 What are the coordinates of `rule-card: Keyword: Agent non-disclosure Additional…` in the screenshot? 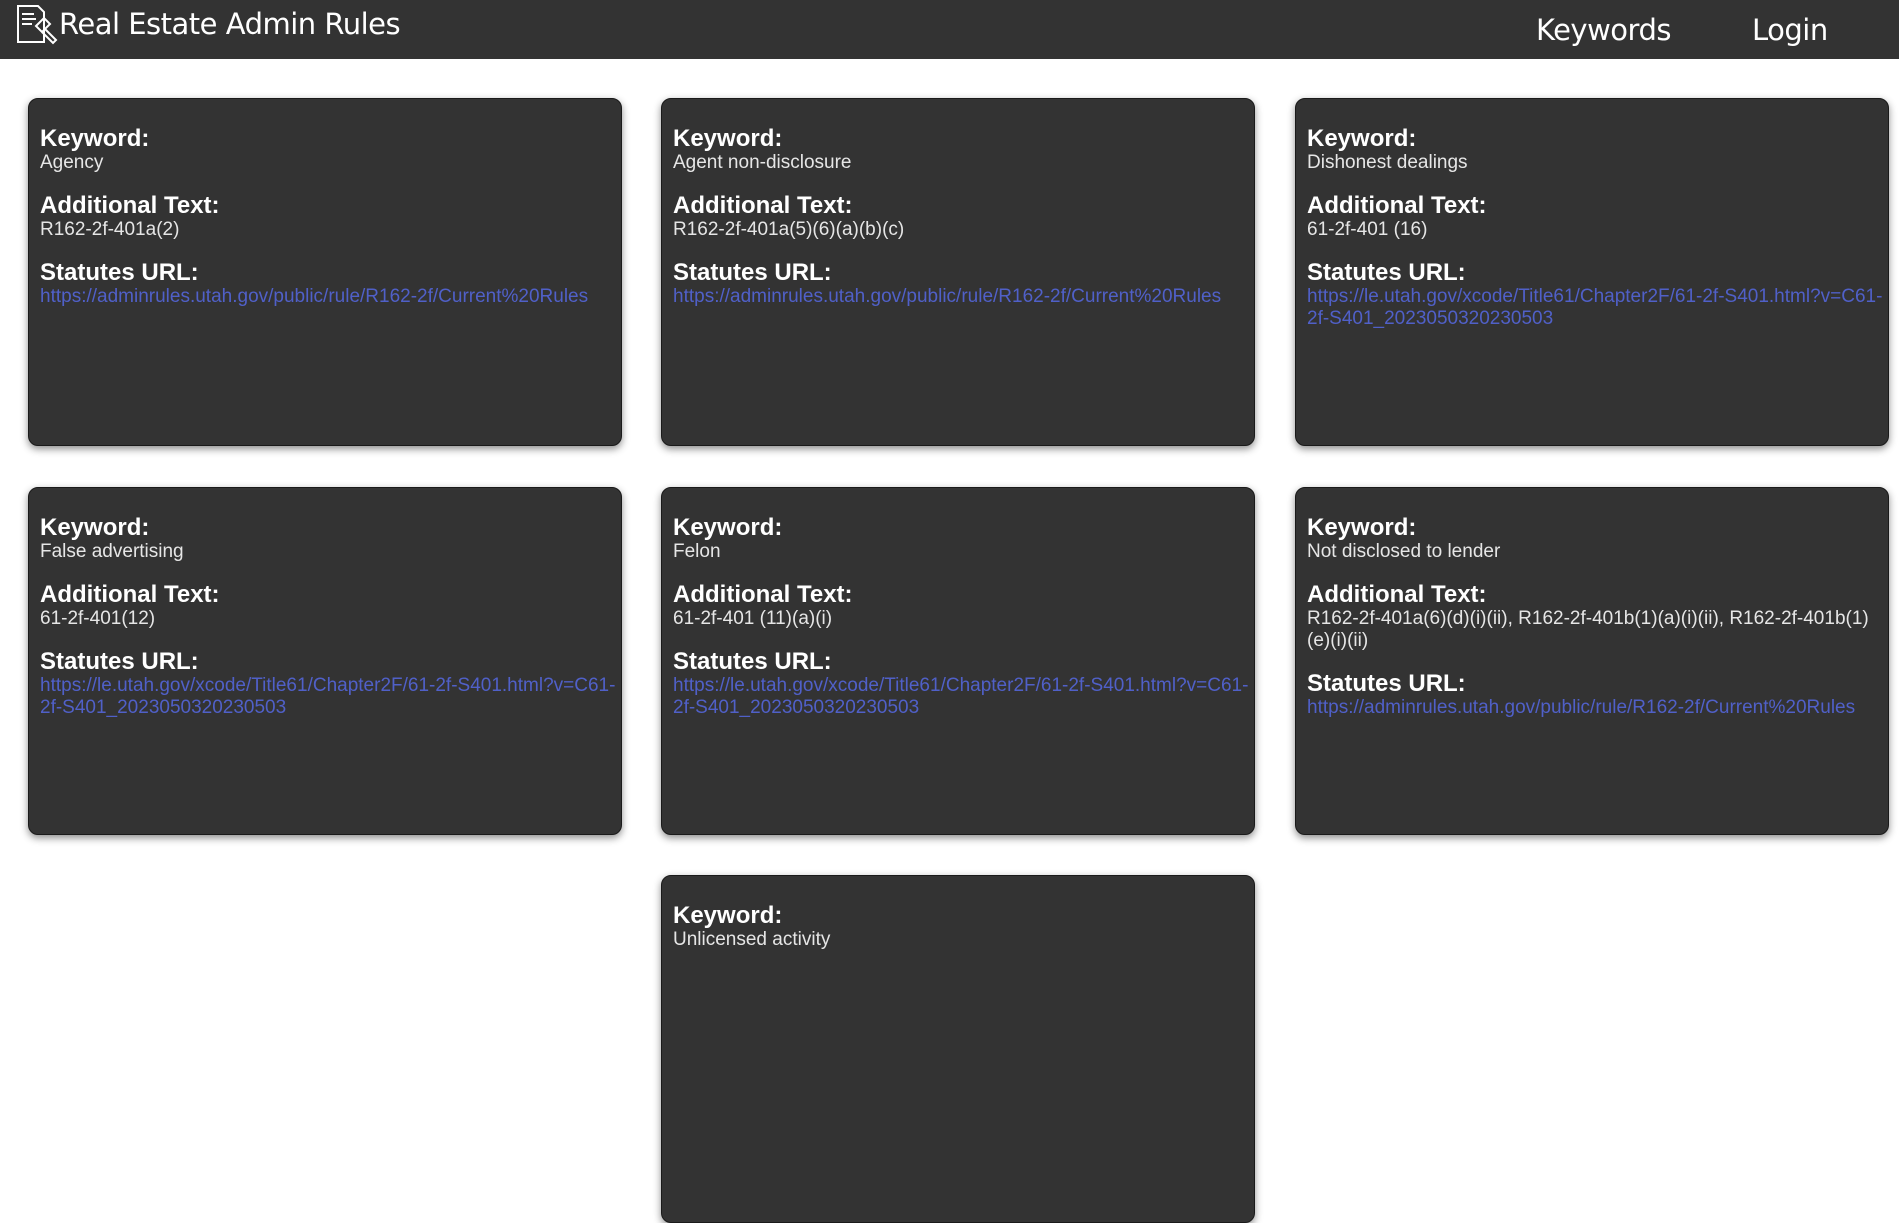 It's located at (958, 272).